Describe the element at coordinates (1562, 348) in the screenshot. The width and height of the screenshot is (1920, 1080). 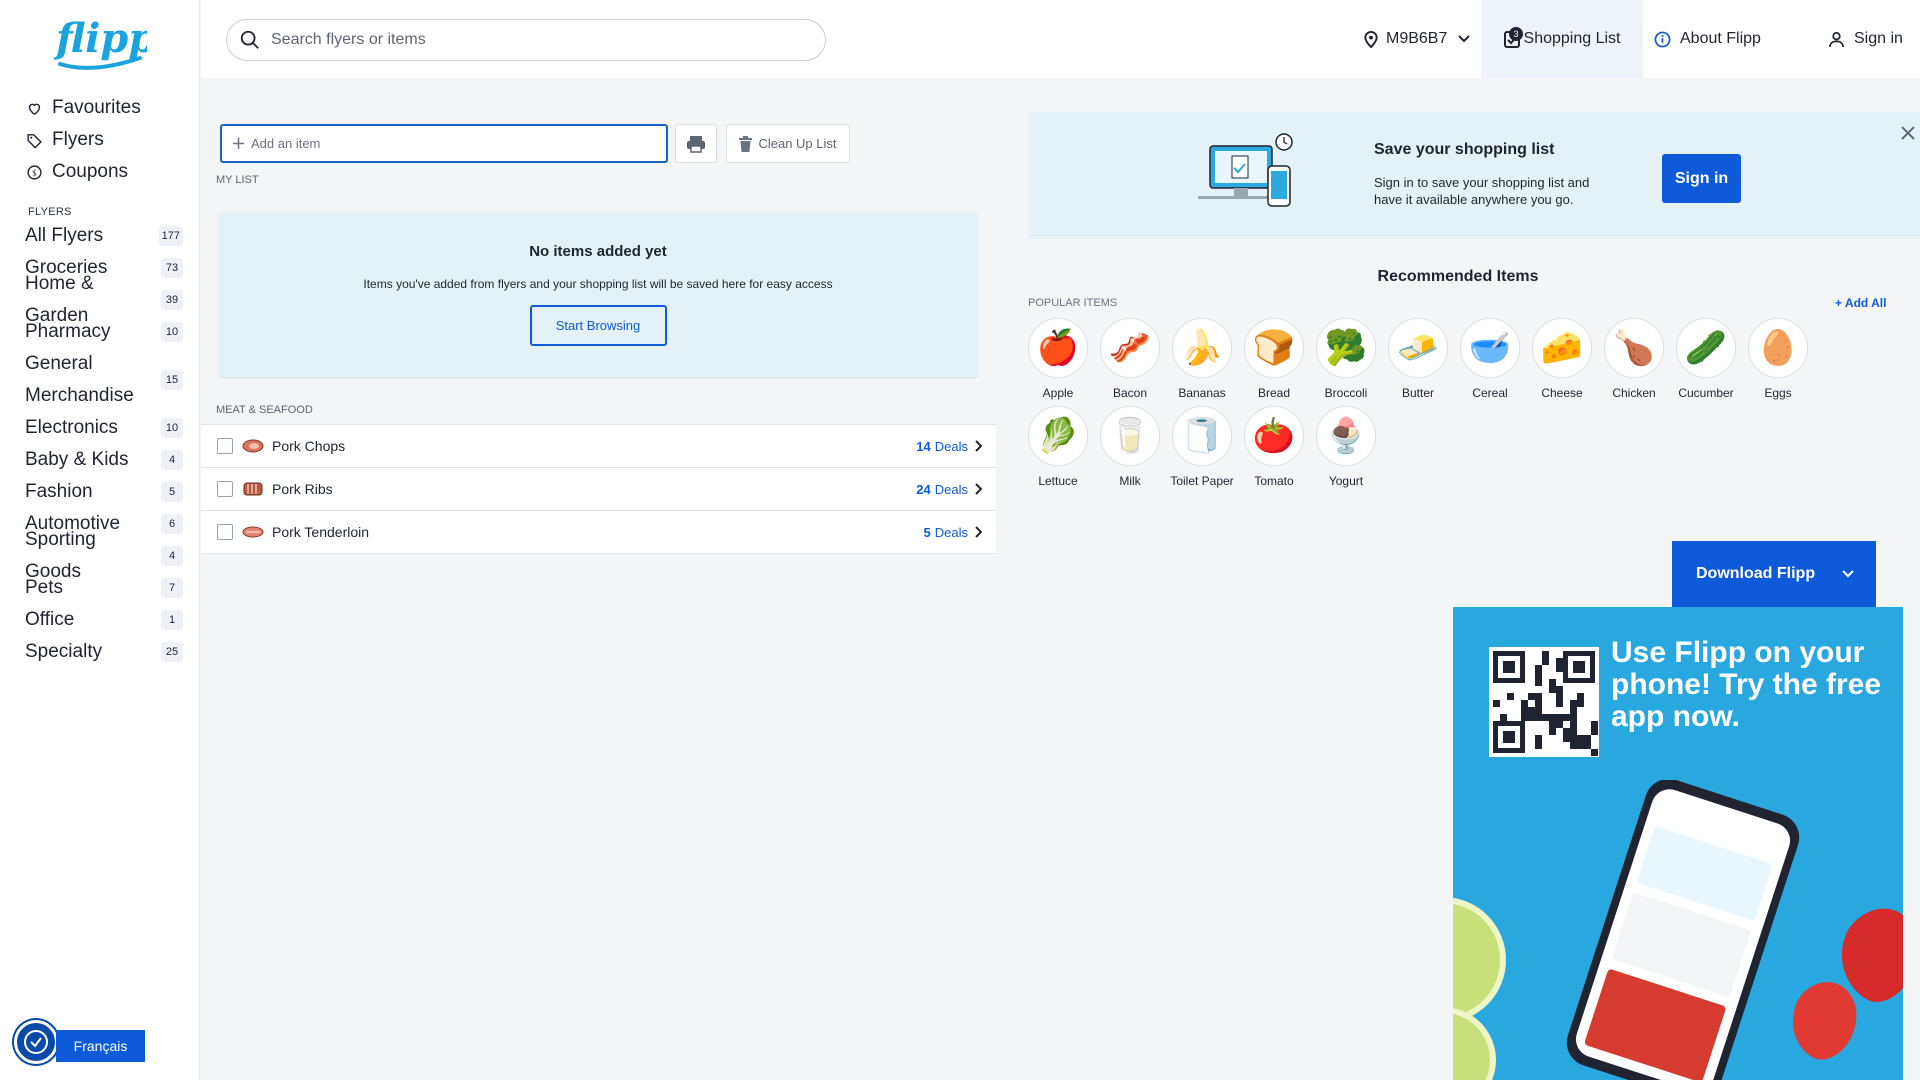
I see `cheese-icon: 🧀` at that location.